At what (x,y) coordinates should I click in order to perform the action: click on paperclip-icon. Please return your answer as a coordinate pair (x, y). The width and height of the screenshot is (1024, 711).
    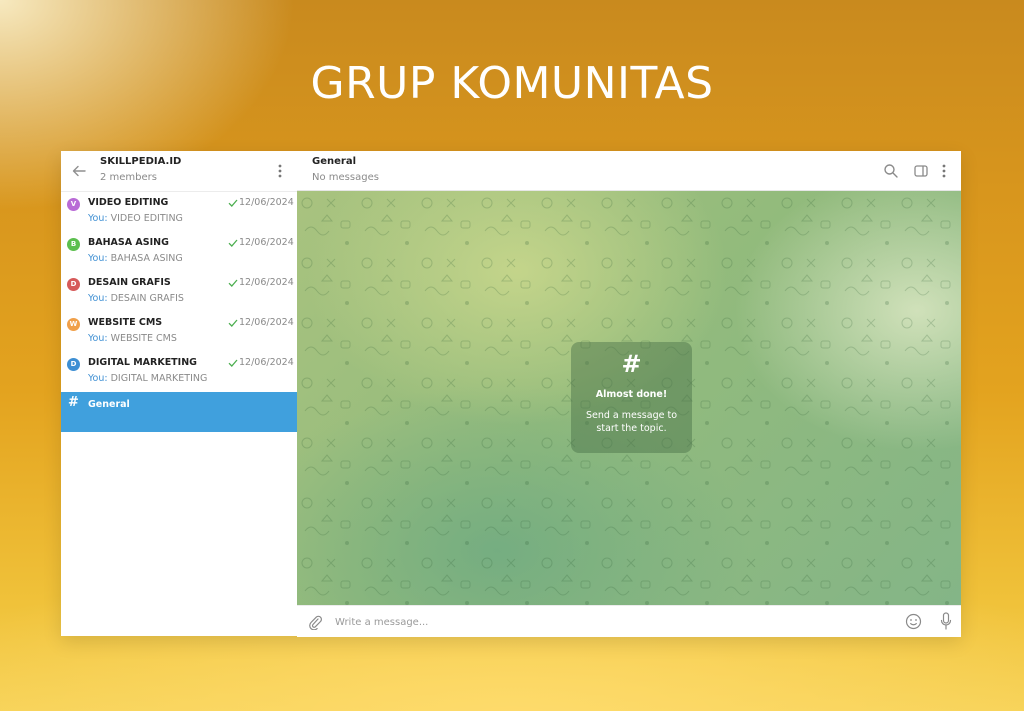
    Looking at the image, I should click on (315, 622).